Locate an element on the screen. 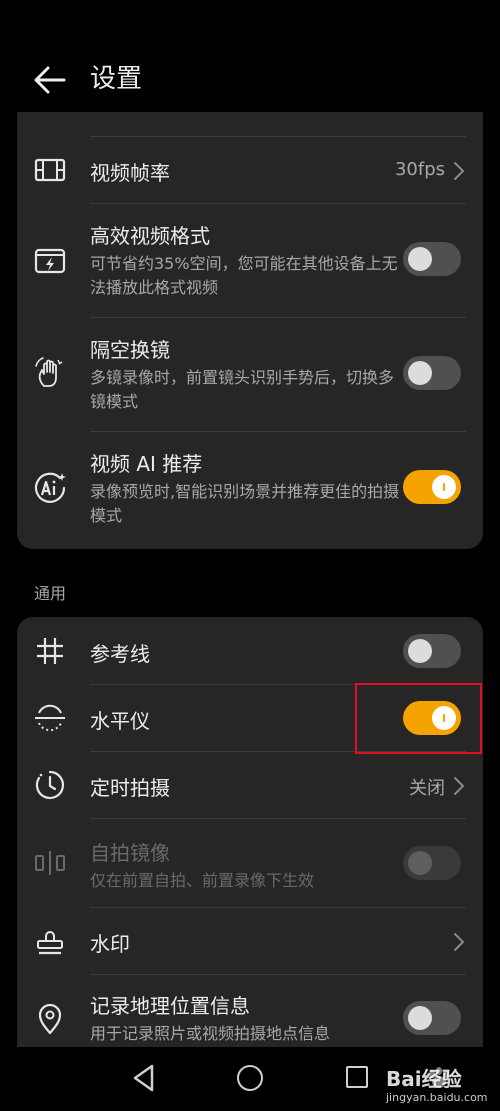  setting-row-watermark: 水印 is located at coordinates (250, 941).